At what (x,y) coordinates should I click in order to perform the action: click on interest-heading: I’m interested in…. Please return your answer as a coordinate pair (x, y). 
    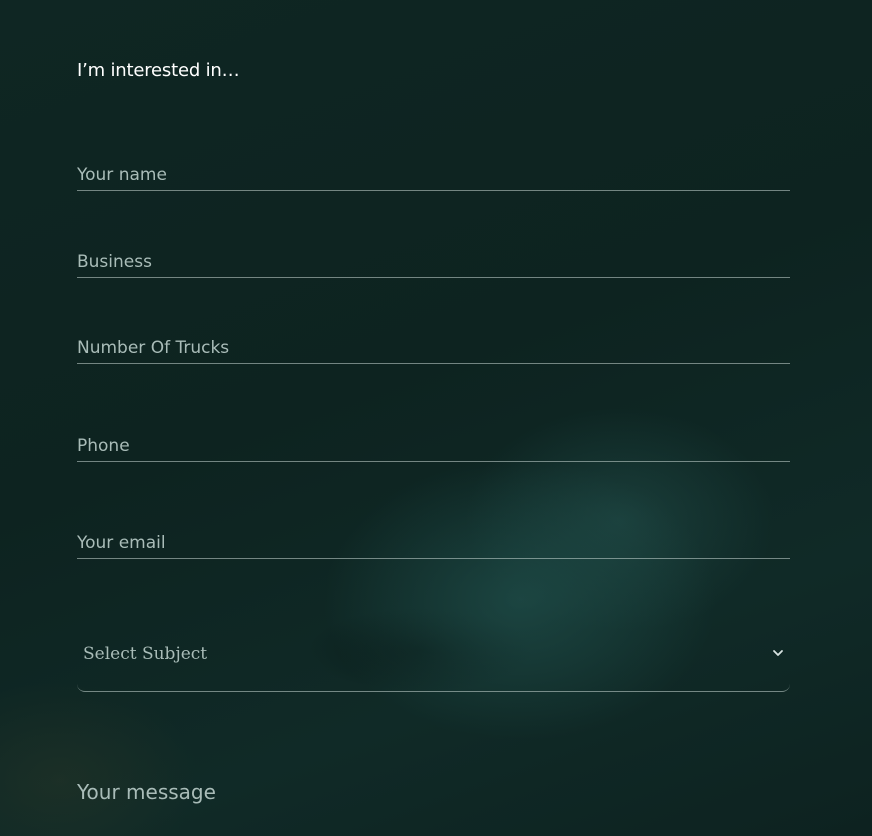
    Looking at the image, I should click on (158, 70).